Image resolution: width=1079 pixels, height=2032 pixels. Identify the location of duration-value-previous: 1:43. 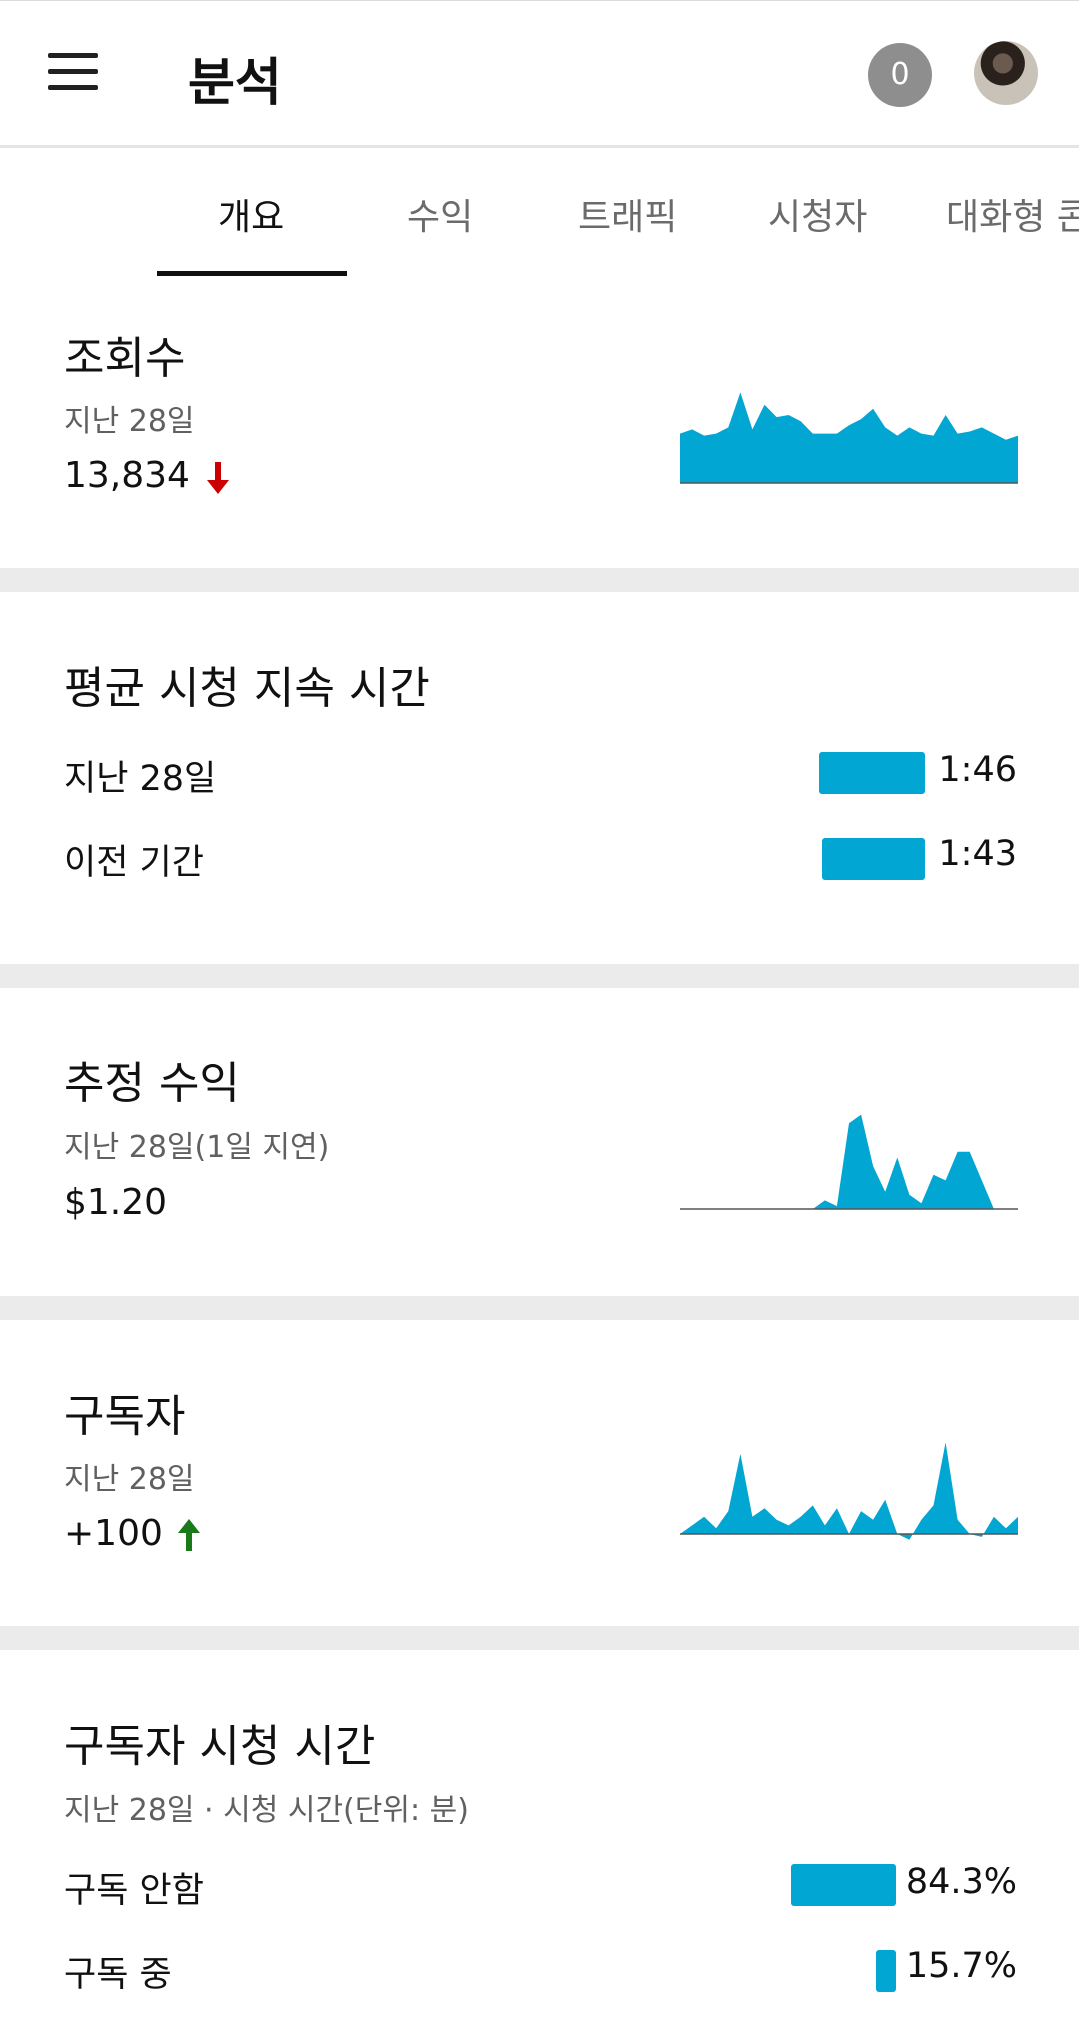
(977, 854).